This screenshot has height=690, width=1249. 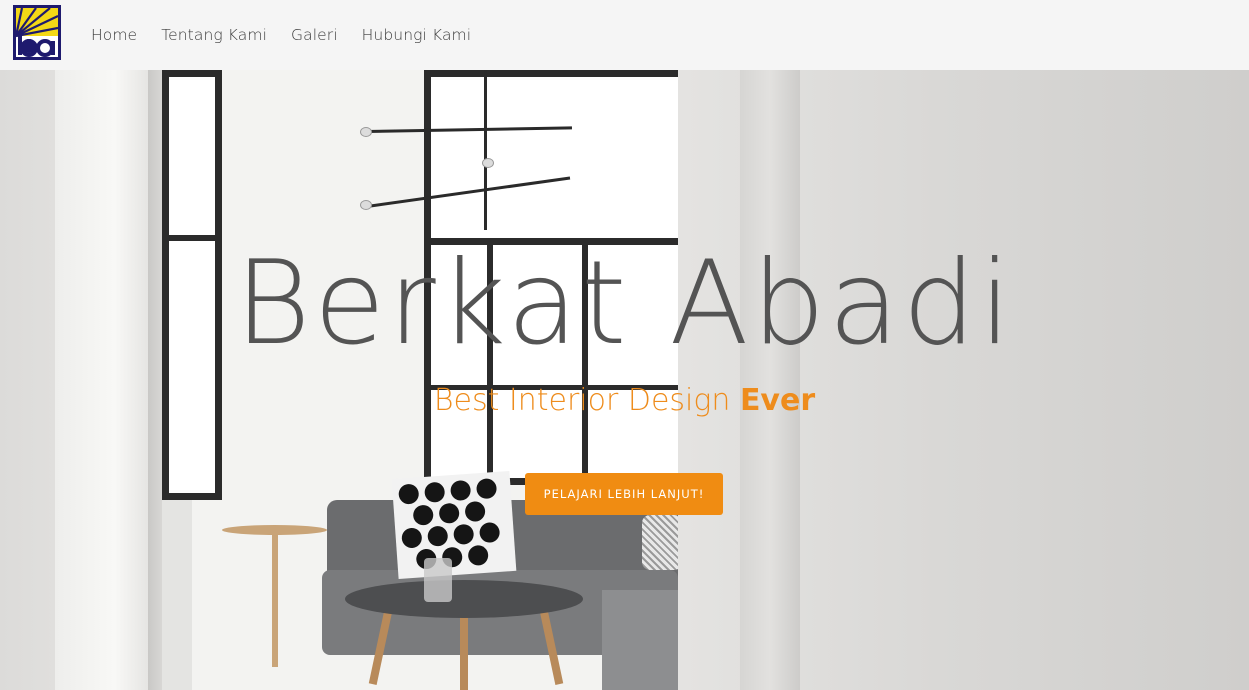 I want to click on window-left-bar, so click(x=192, y=238).